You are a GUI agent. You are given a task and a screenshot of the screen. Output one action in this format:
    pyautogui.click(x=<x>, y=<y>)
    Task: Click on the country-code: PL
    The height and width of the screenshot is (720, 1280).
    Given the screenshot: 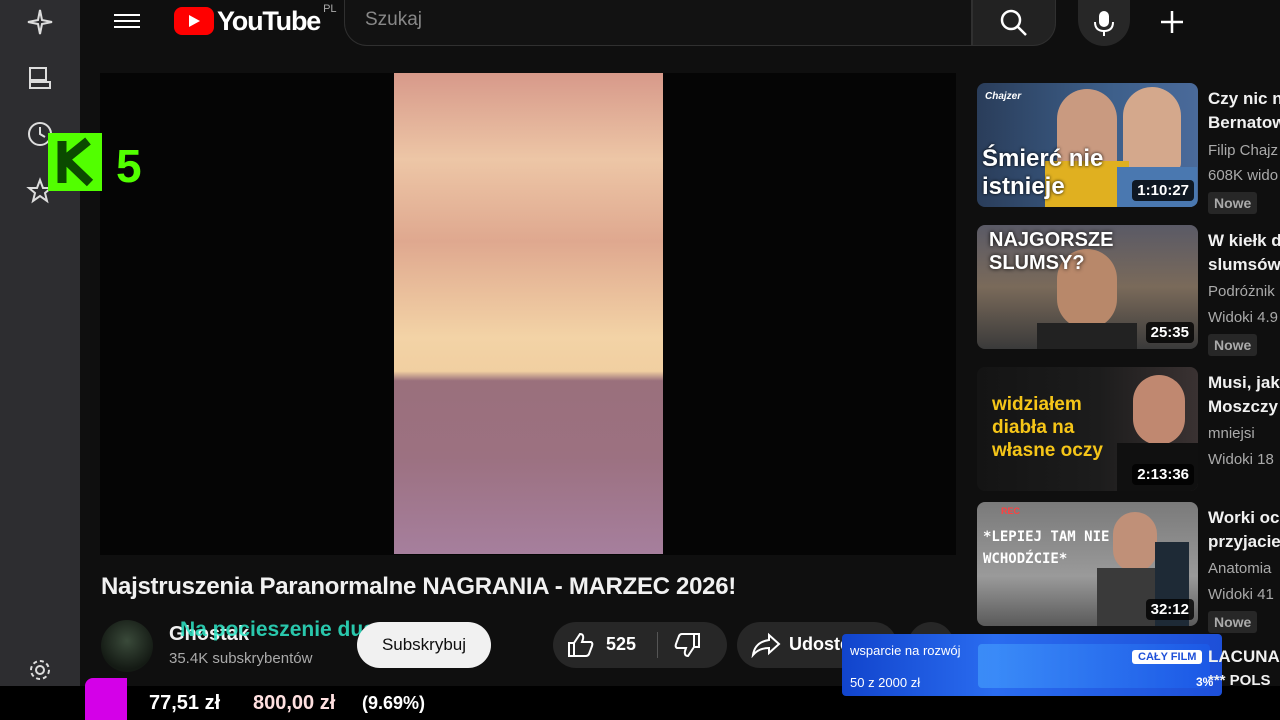 What is the action you would take?
    pyautogui.click(x=330, y=9)
    